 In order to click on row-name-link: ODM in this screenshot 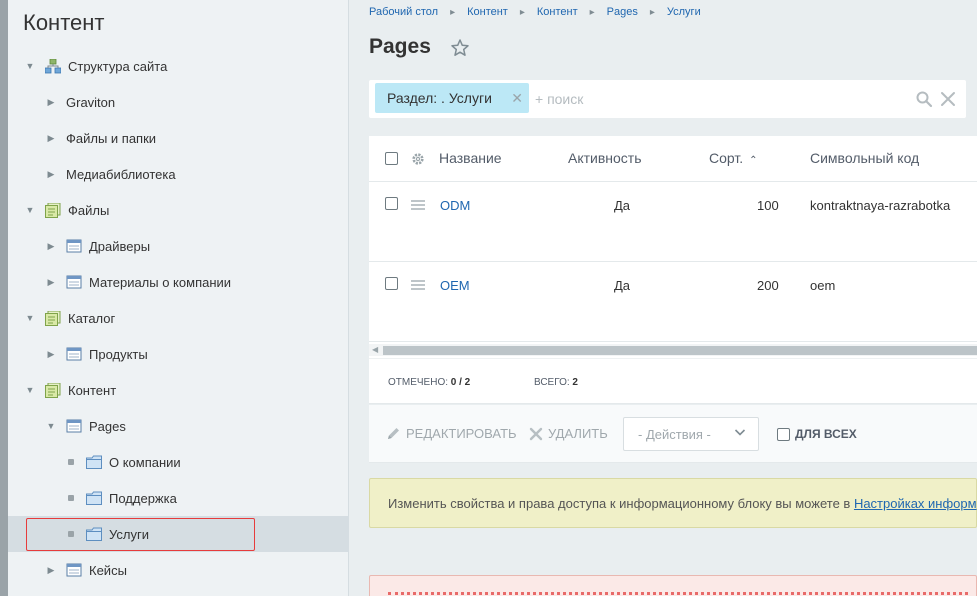, I will do `click(455, 205)`.